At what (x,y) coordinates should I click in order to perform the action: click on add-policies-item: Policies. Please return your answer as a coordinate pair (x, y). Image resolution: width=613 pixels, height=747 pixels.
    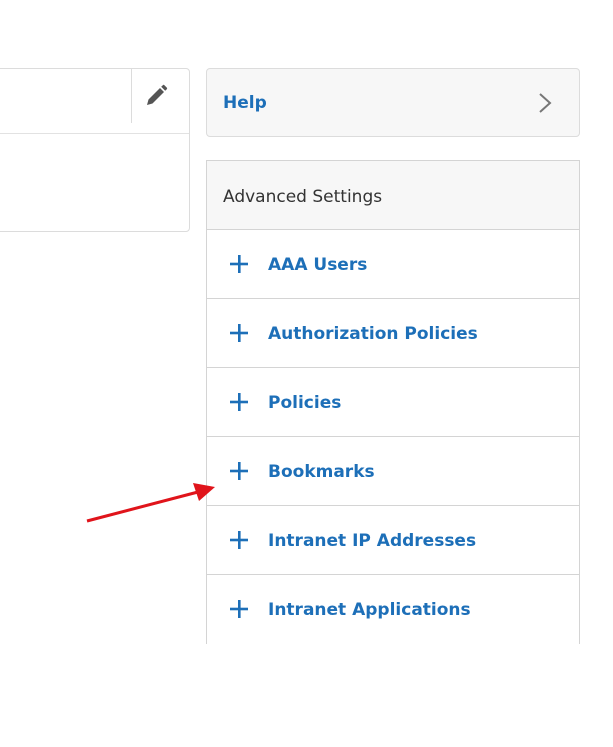
    Looking at the image, I should click on (393, 402).